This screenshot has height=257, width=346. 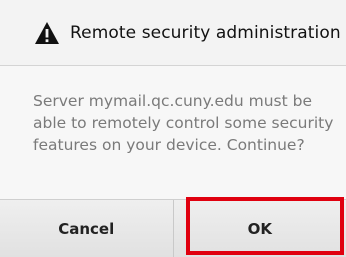 I want to click on cancel-button-label: Cancel, so click(x=86, y=228).